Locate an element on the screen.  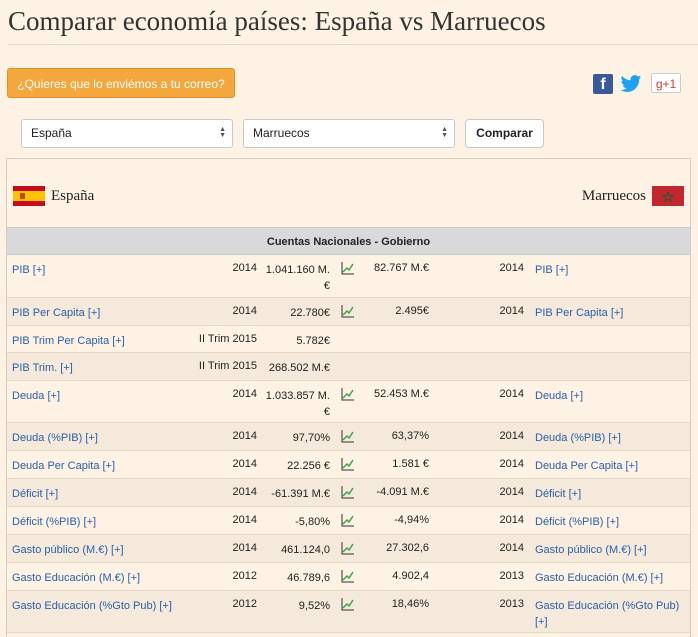
value-left: 1.041.160 M.€ is located at coordinates (297, 278).